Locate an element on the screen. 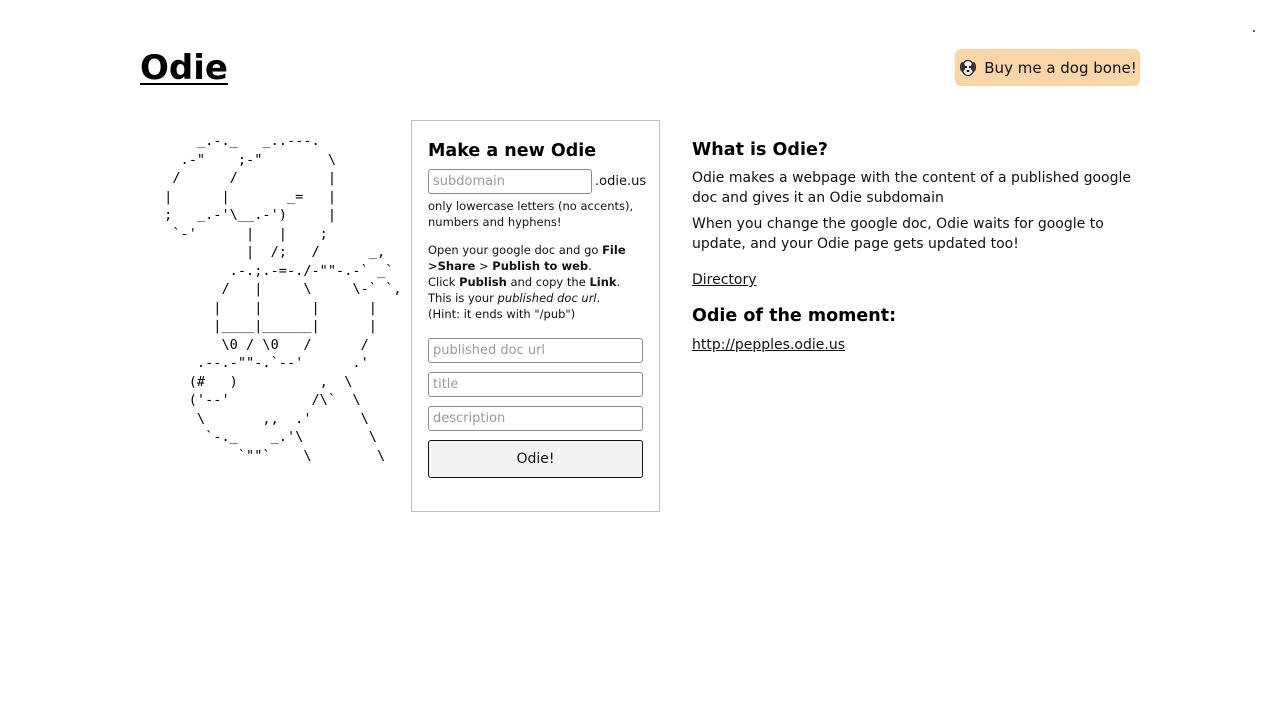  about-heading: What is Odie? is located at coordinates (760, 150).